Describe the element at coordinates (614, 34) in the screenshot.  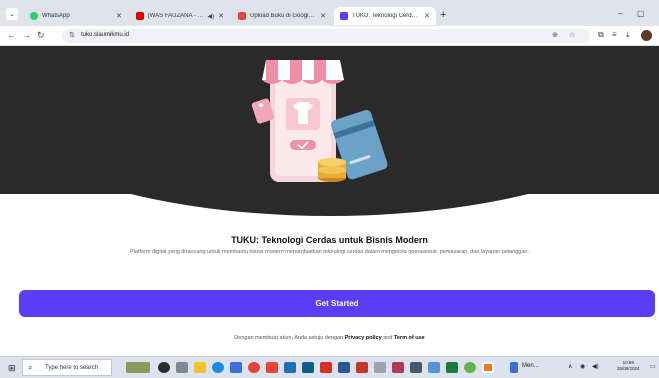
I see `reading-list-icon: ≡` at that location.